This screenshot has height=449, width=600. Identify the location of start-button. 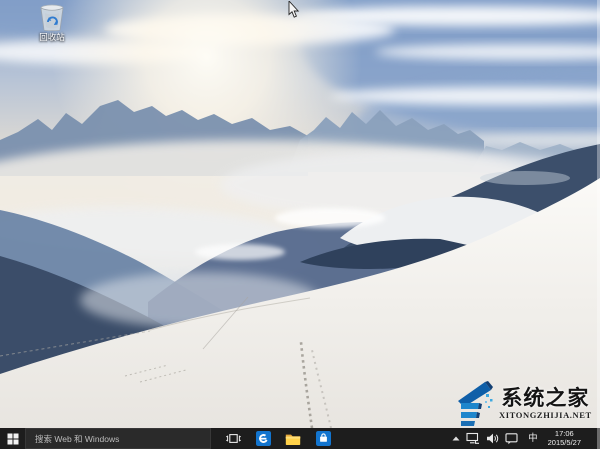
(12, 438).